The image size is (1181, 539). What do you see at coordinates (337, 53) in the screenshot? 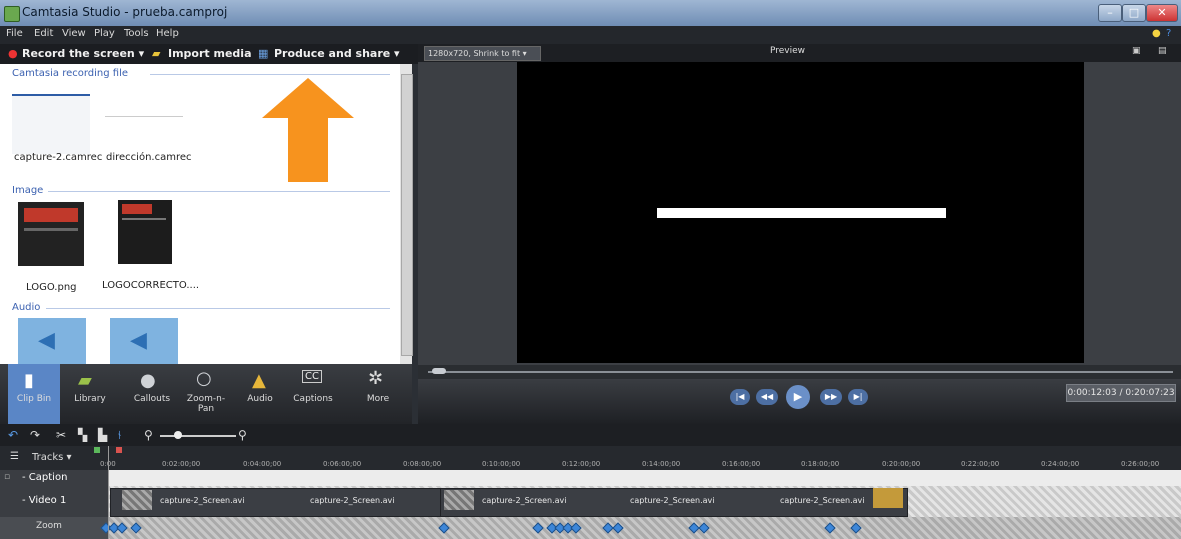
I see `produce-share-button: Produce and share ▾` at bounding box center [337, 53].